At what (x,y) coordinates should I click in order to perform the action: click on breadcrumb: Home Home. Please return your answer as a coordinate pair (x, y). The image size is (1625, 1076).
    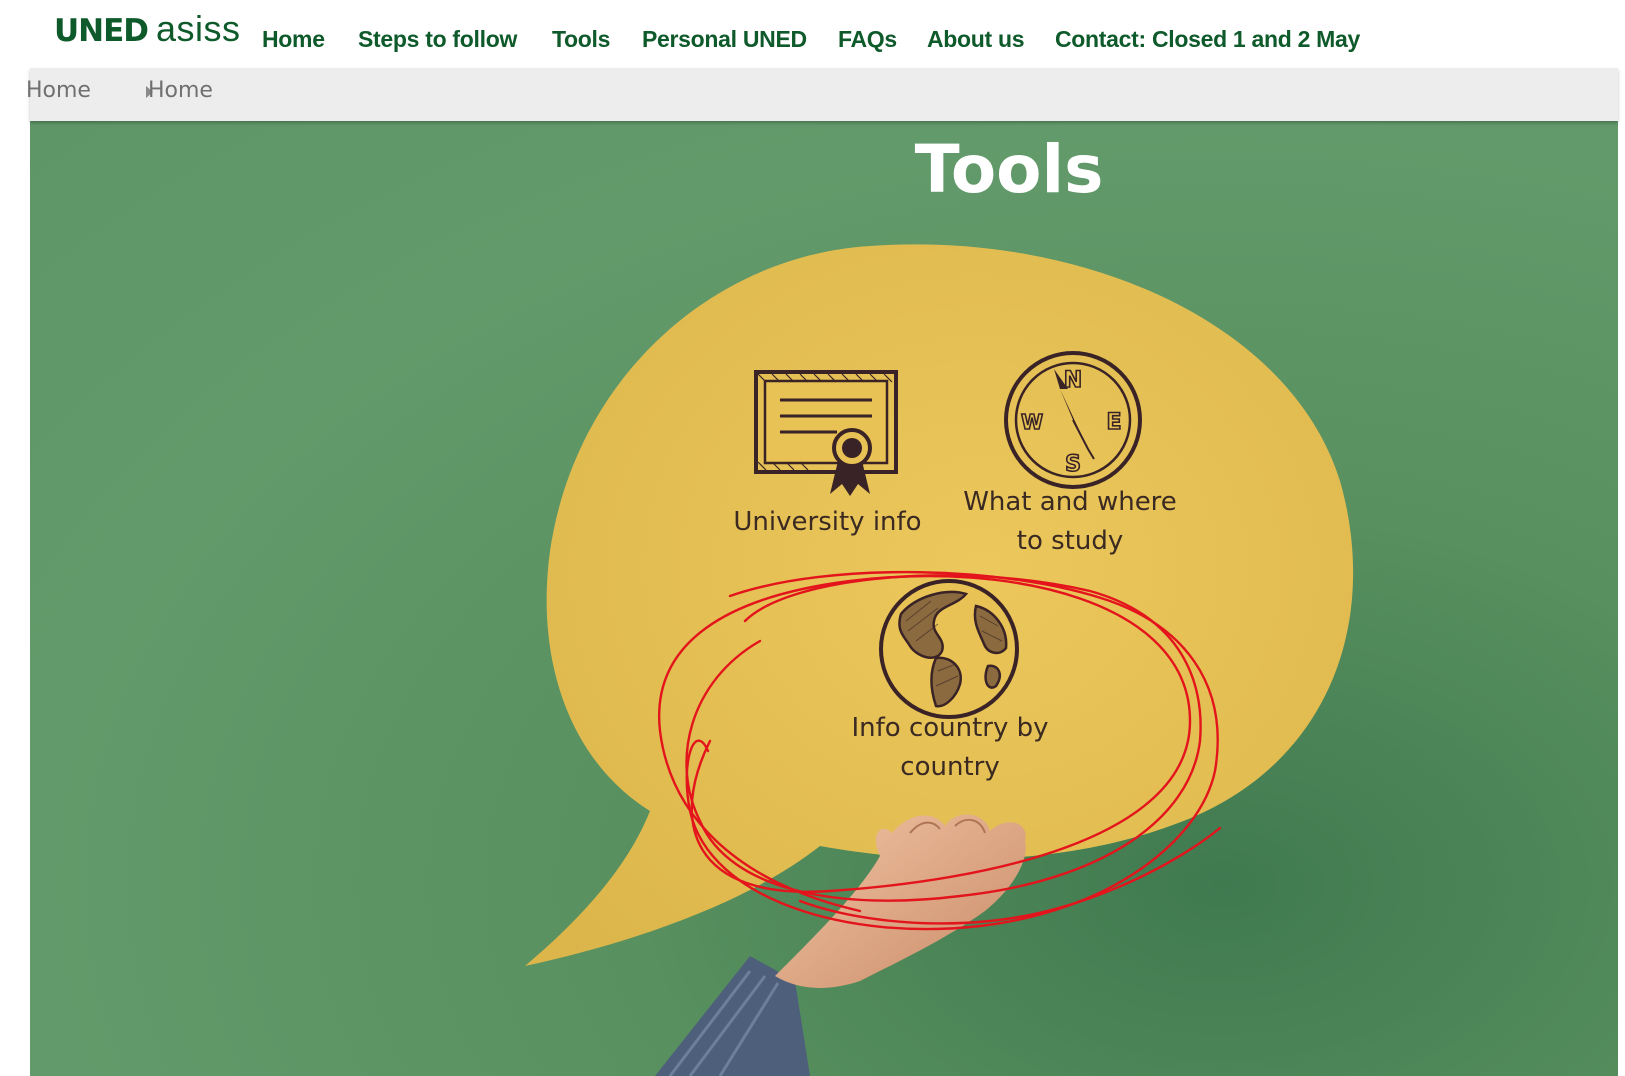
    Looking at the image, I should click on (822, 94).